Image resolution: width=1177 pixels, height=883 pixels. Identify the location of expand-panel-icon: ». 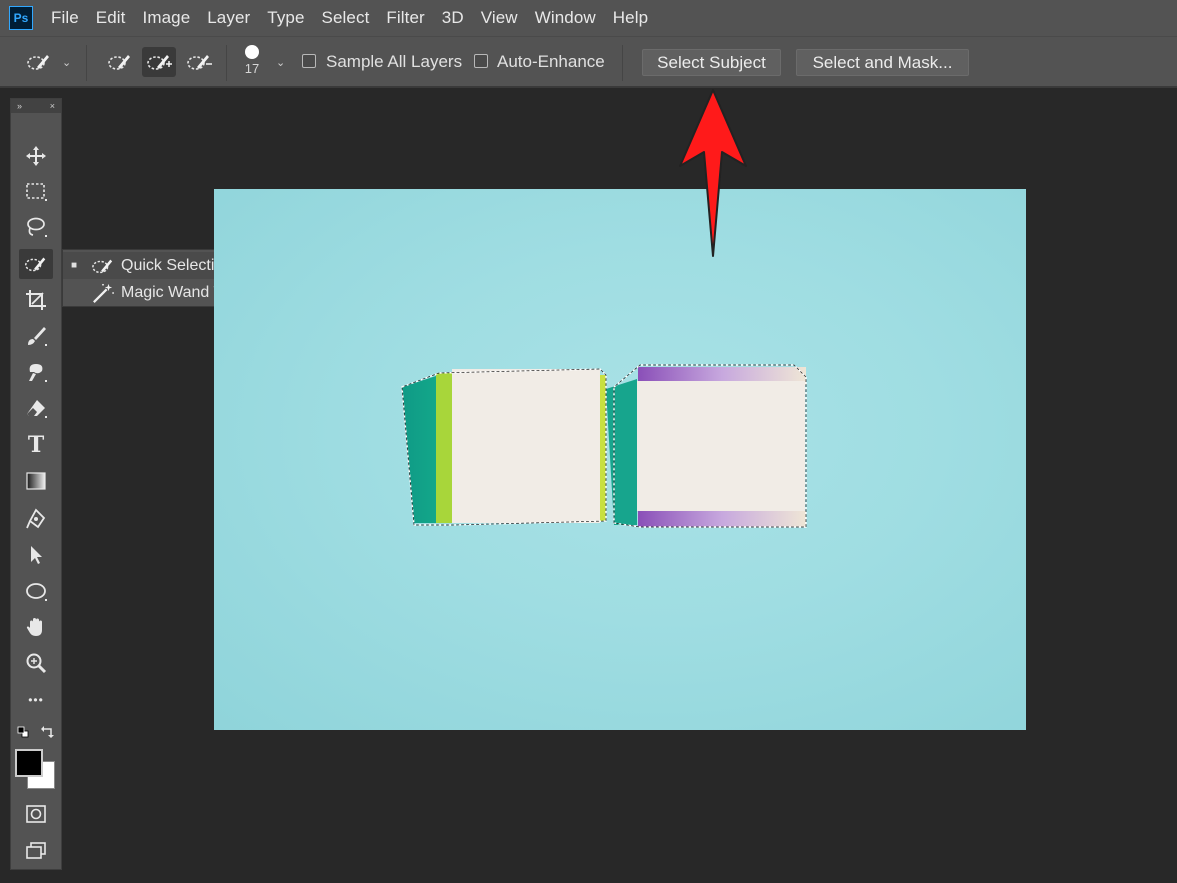
(19, 106).